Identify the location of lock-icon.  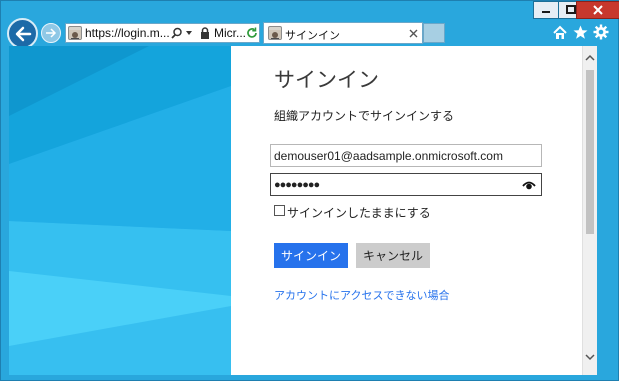
(205, 33).